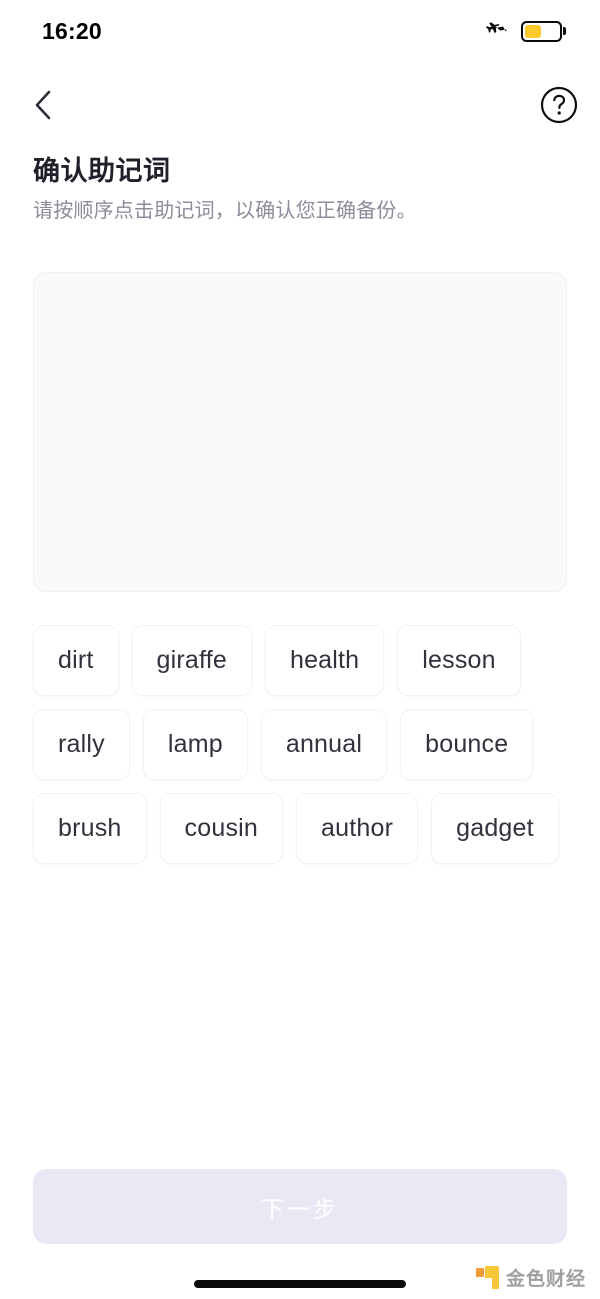 The image size is (600, 1299). What do you see at coordinates (543, 31) in the screenshot?
I see `battery-icon` at bounding box center [543, 31].